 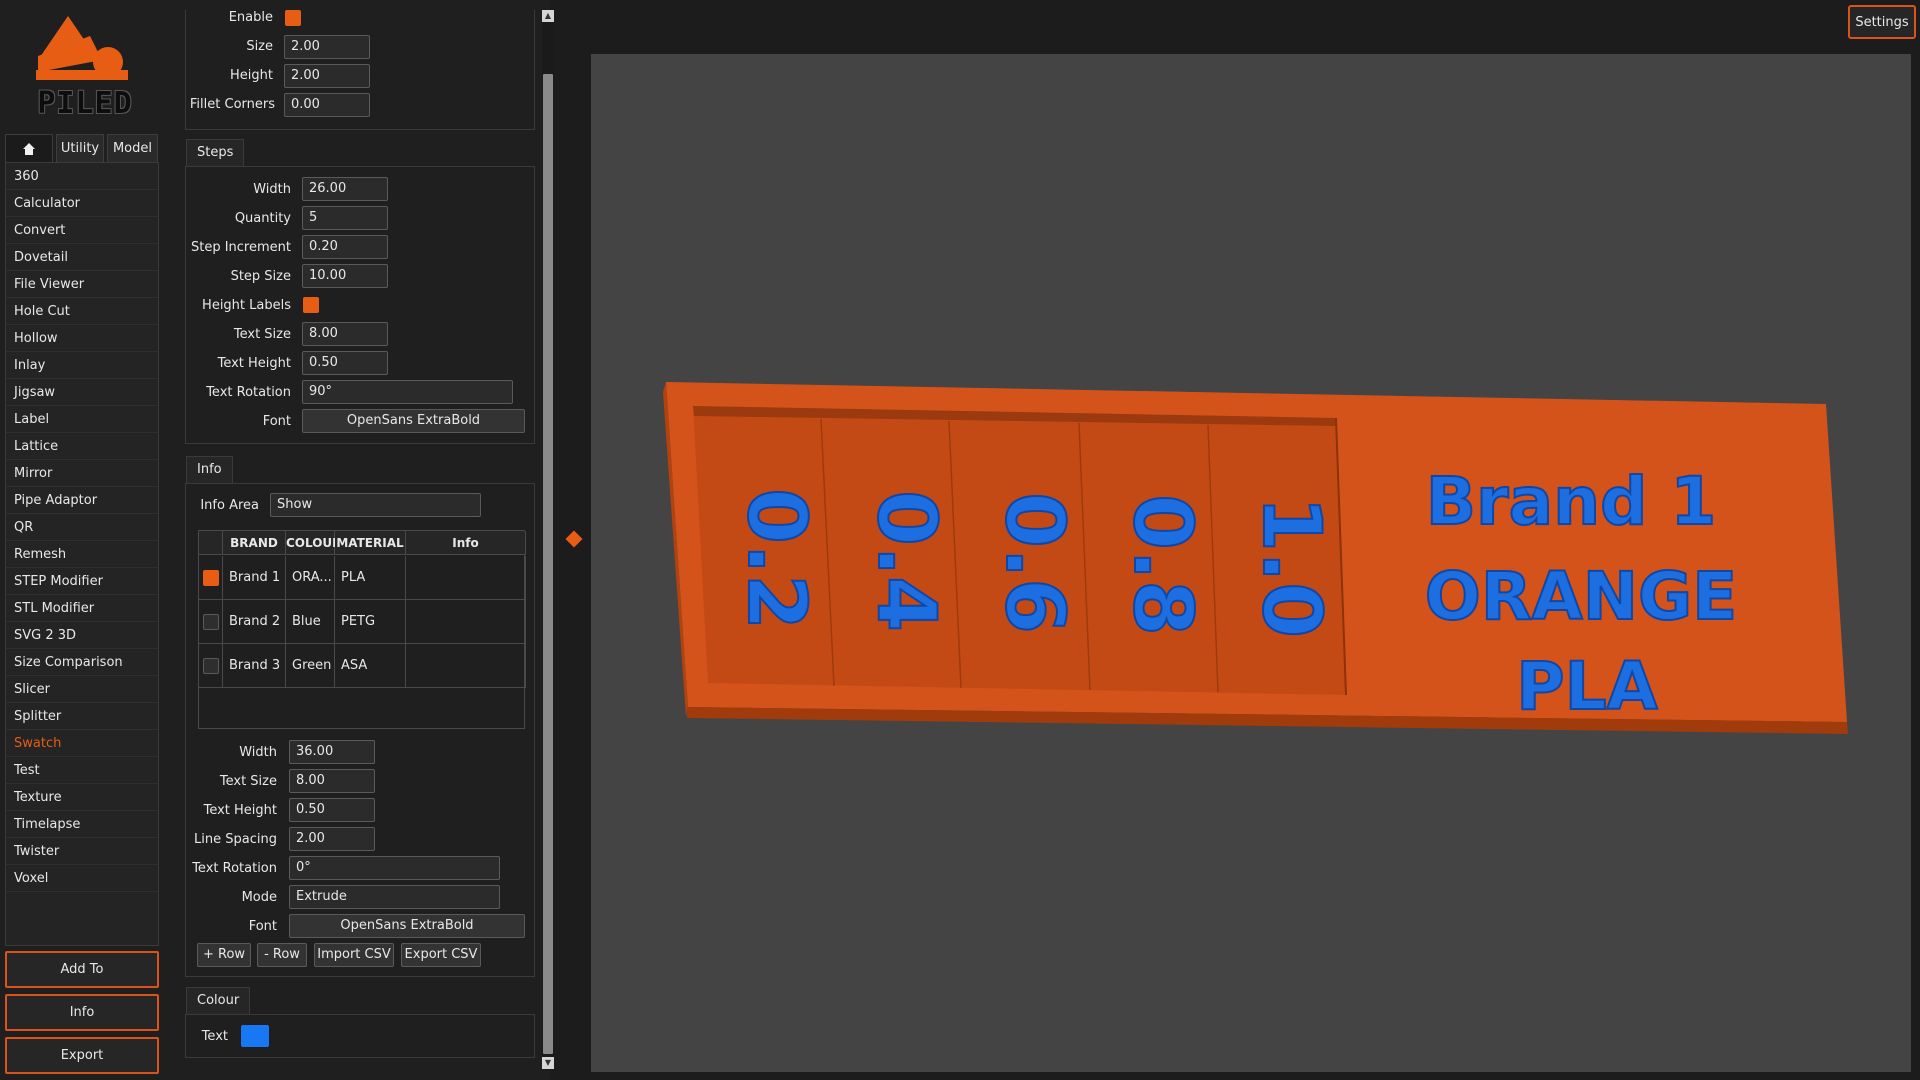 What do you see at coordinates (132, 148) in the screenshot?
I see `tab-model: Model` at bounding box center [132, 148].